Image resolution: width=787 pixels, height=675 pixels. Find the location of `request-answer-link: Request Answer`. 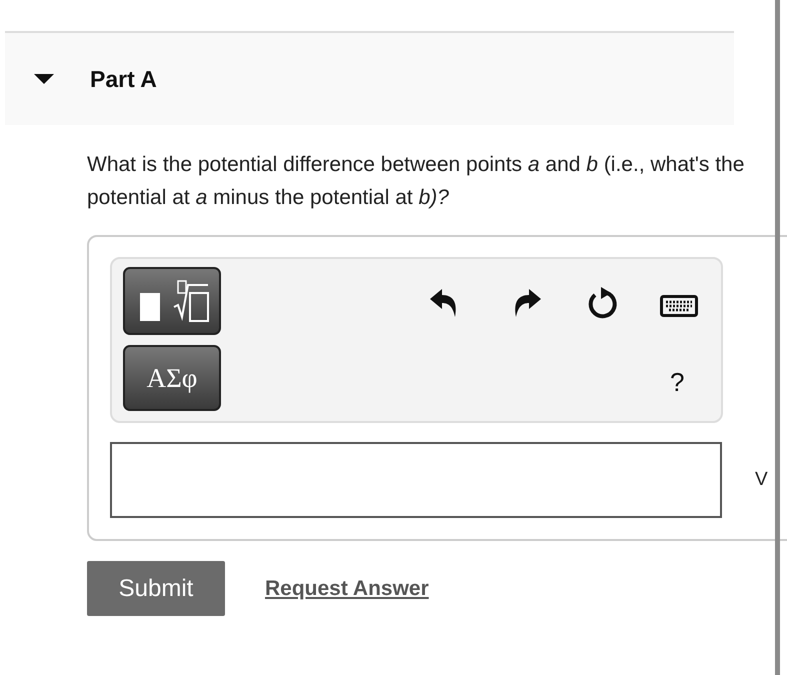

request-answer-link: Request Answer is located at coordinates (347, 588).